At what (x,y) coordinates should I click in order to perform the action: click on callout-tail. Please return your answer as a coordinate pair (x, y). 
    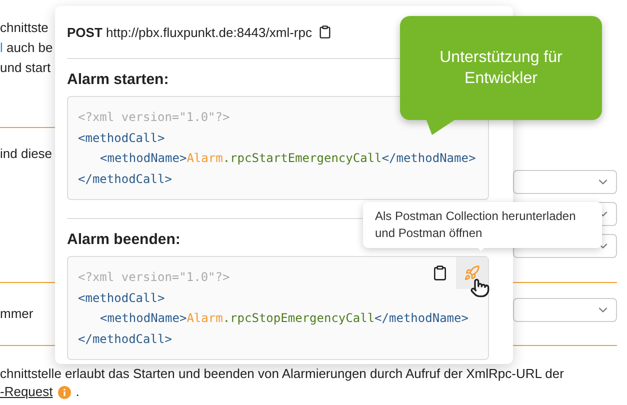
    Looking at the image, I should click on (441, 127).